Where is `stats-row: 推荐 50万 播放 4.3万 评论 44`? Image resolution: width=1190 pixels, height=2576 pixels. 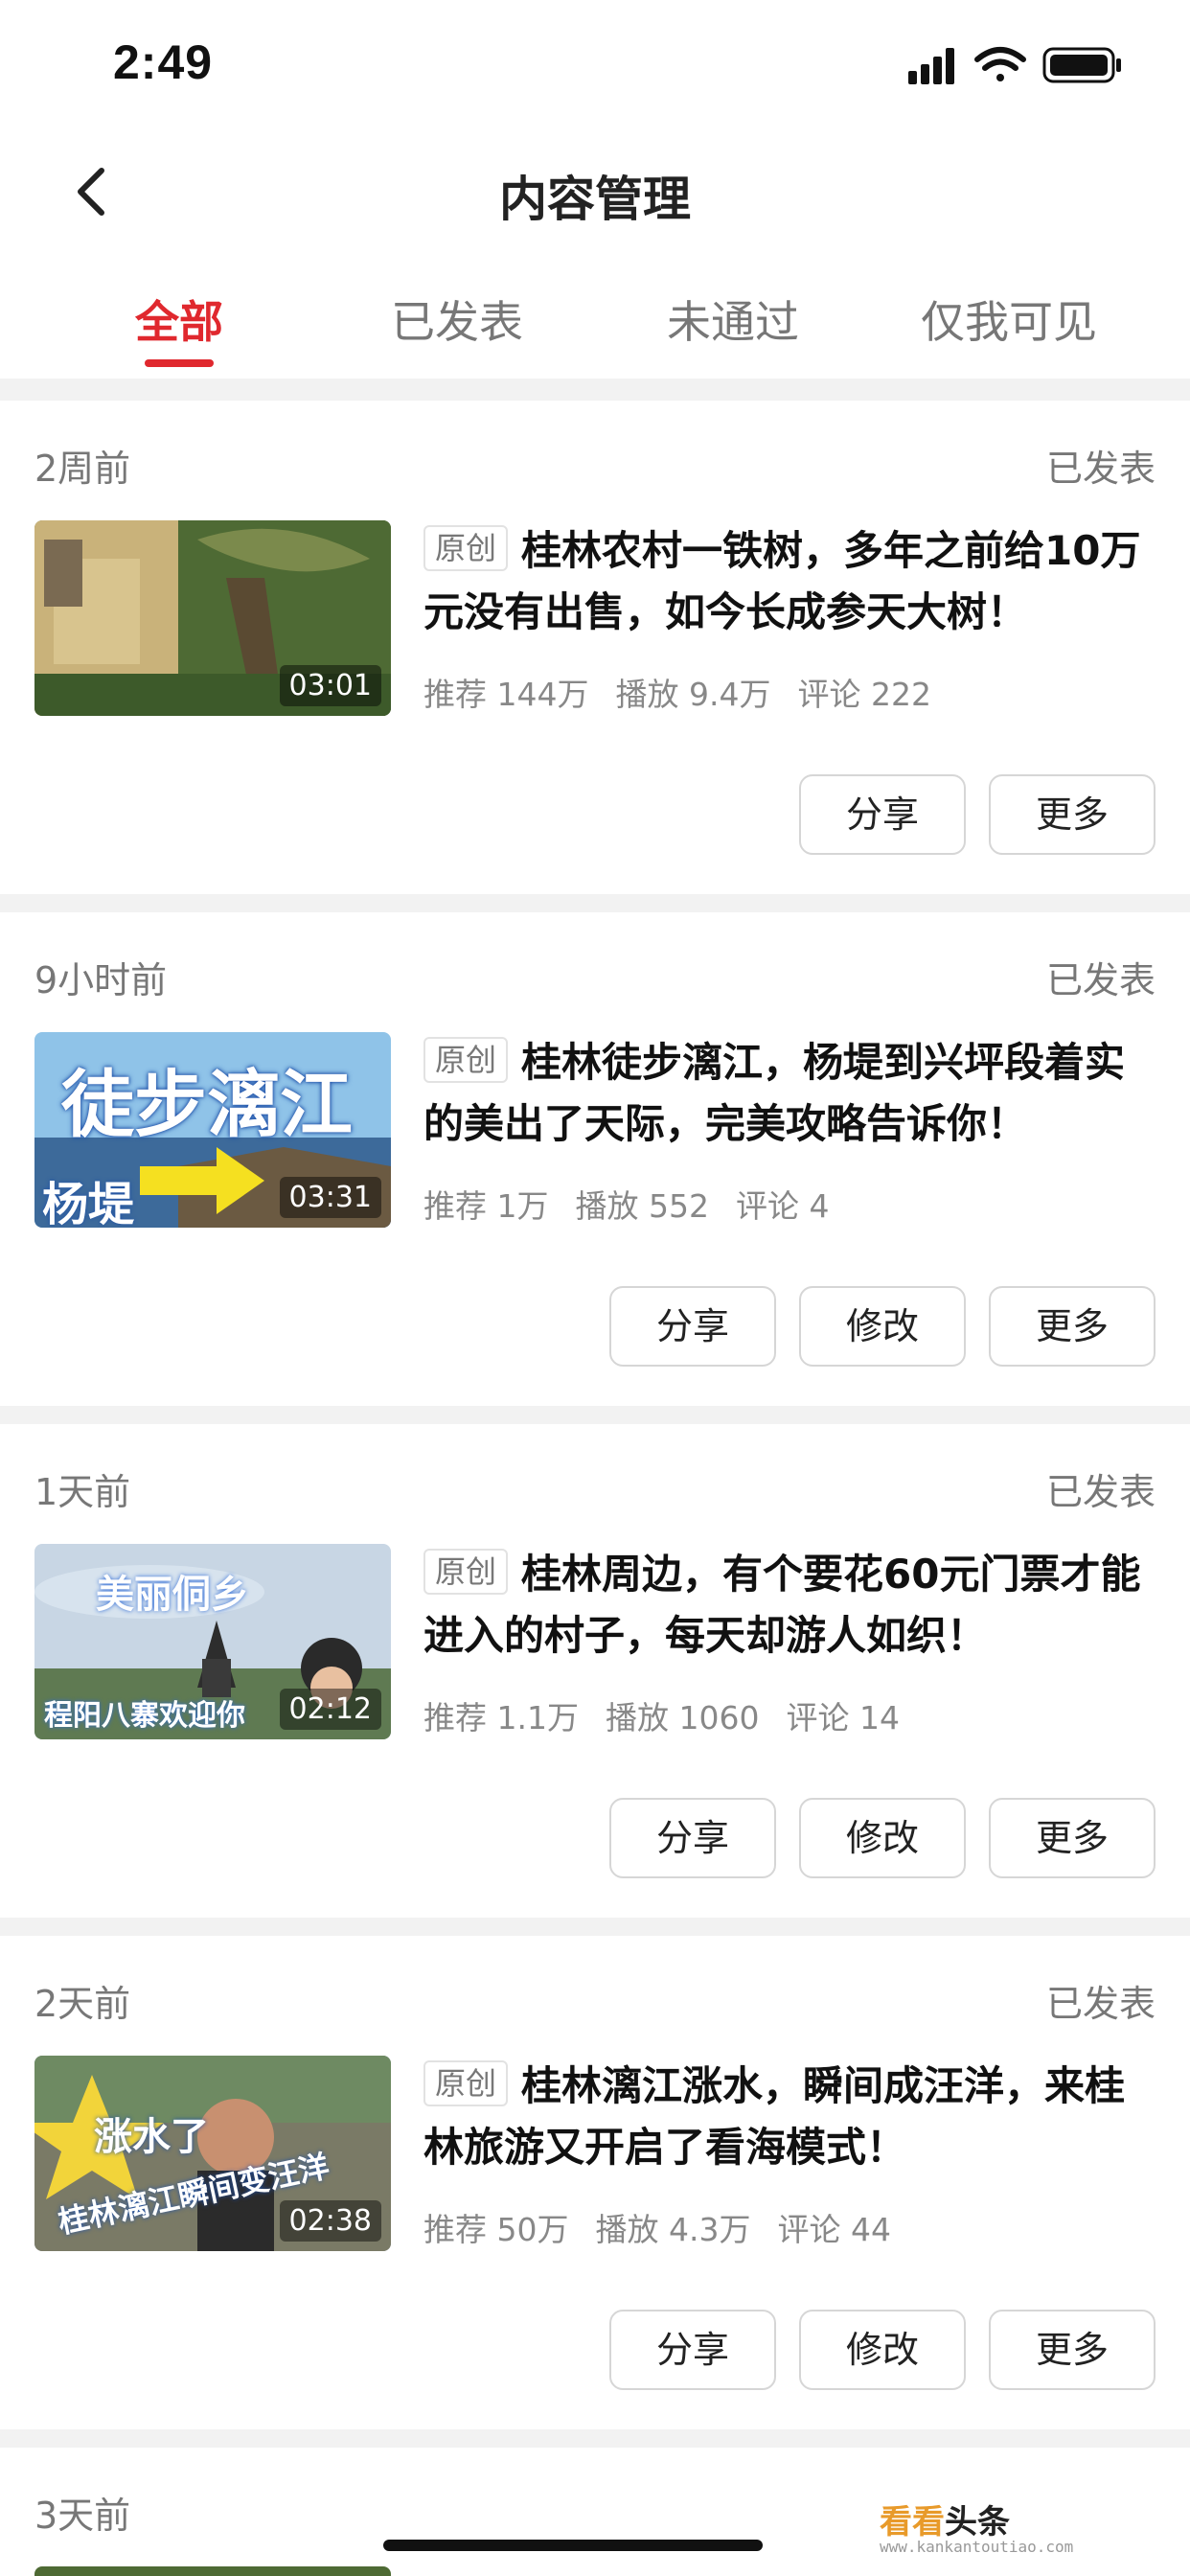 stats-row: 推荐 50万 播放 4.3万 评论 44 is located at coordinates (670, 2227).